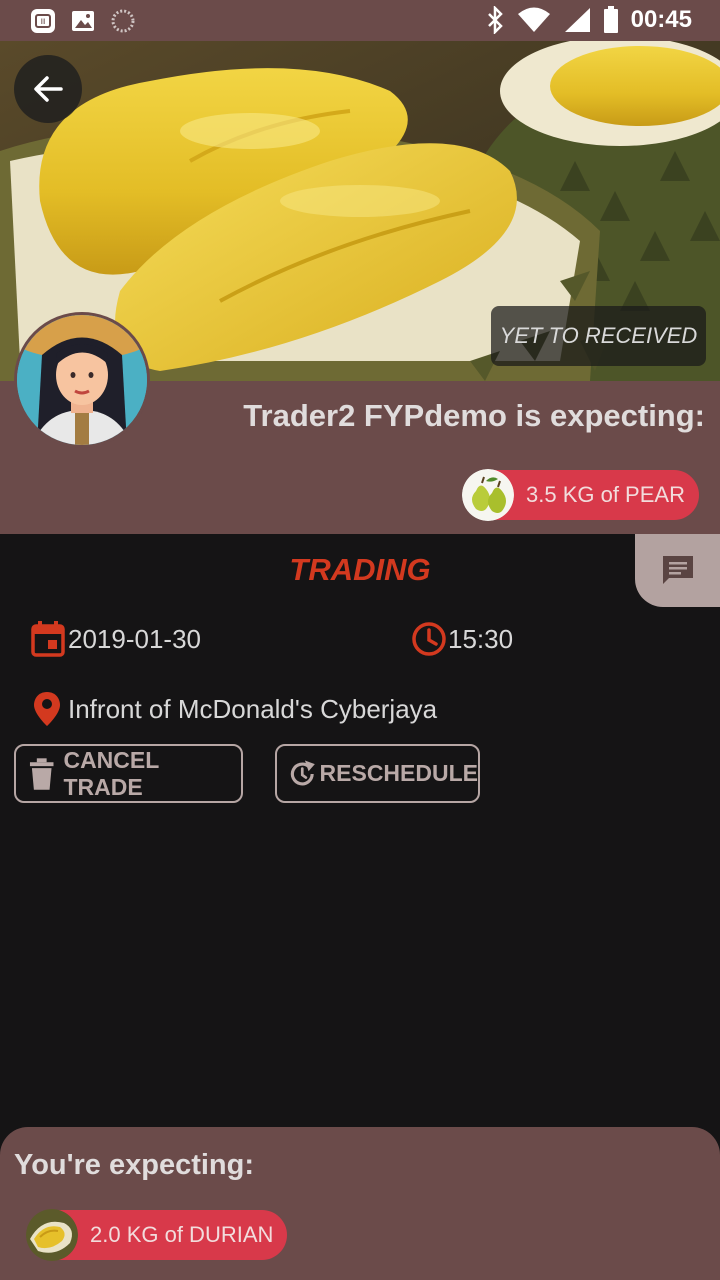  I want to click on status-bar: lll 00:45, so click(360, 20).